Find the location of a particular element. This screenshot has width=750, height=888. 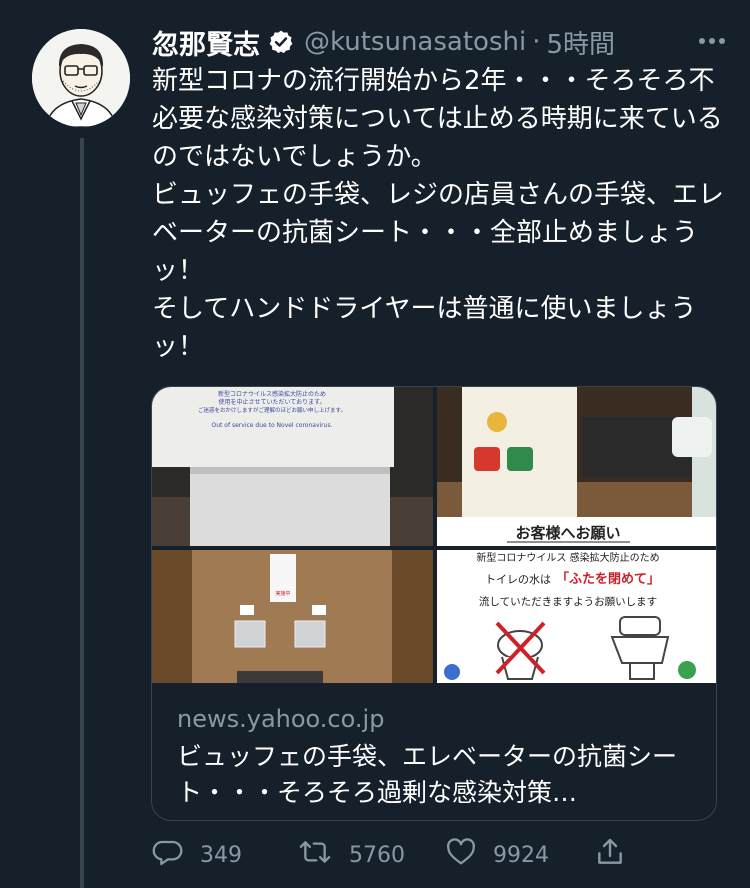

card-domain: news.yahoo.co.jp is located at coordinates (281, 719).